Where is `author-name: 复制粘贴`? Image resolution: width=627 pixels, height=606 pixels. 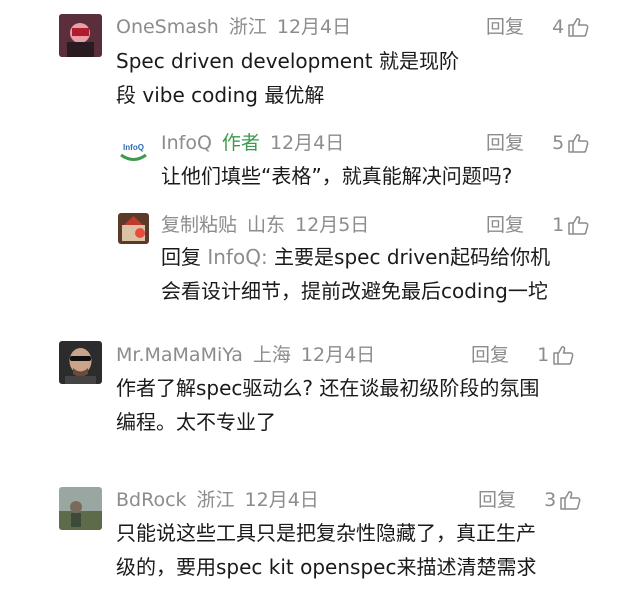
author-name: 复制粘贴 is located at coordinates (199, 225).